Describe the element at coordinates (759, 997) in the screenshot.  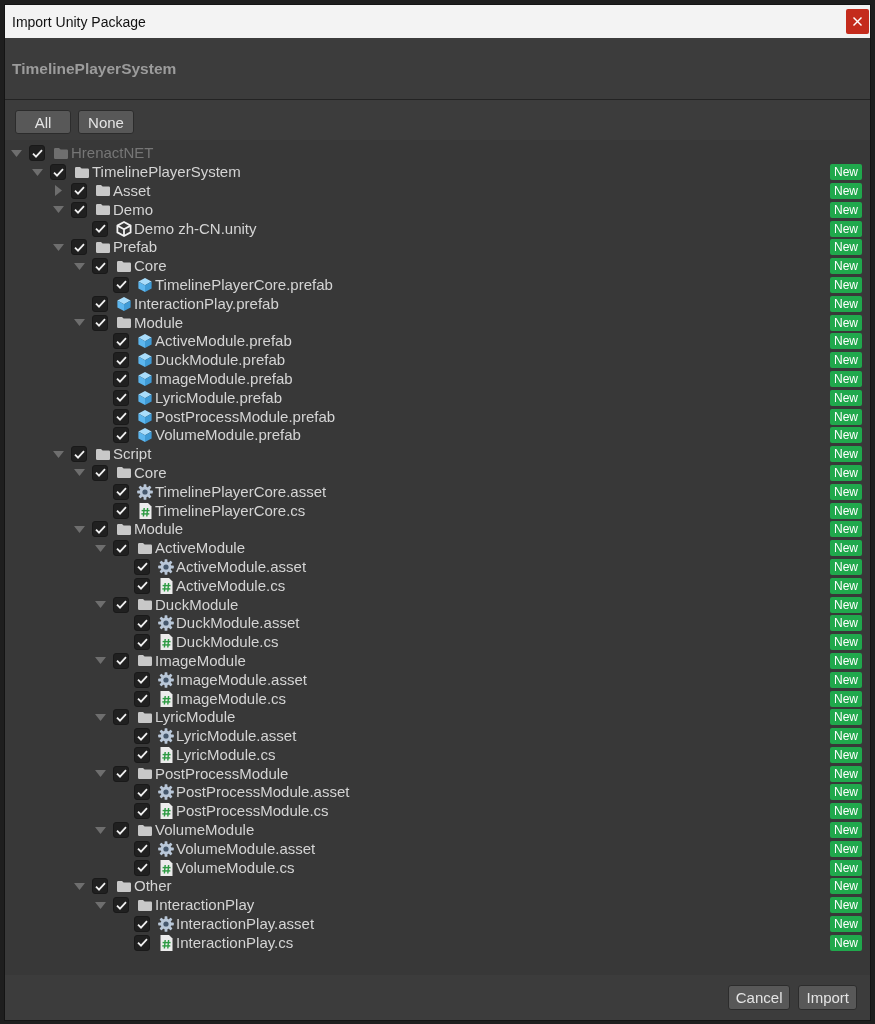
I see `cancel-button: Cancel` at that location.